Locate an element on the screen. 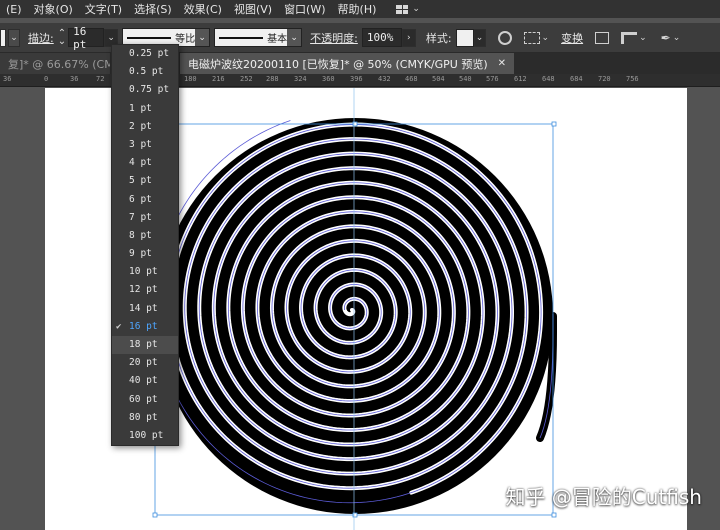  ruler-tick-label: 396 is located at coordinates (356, 79).